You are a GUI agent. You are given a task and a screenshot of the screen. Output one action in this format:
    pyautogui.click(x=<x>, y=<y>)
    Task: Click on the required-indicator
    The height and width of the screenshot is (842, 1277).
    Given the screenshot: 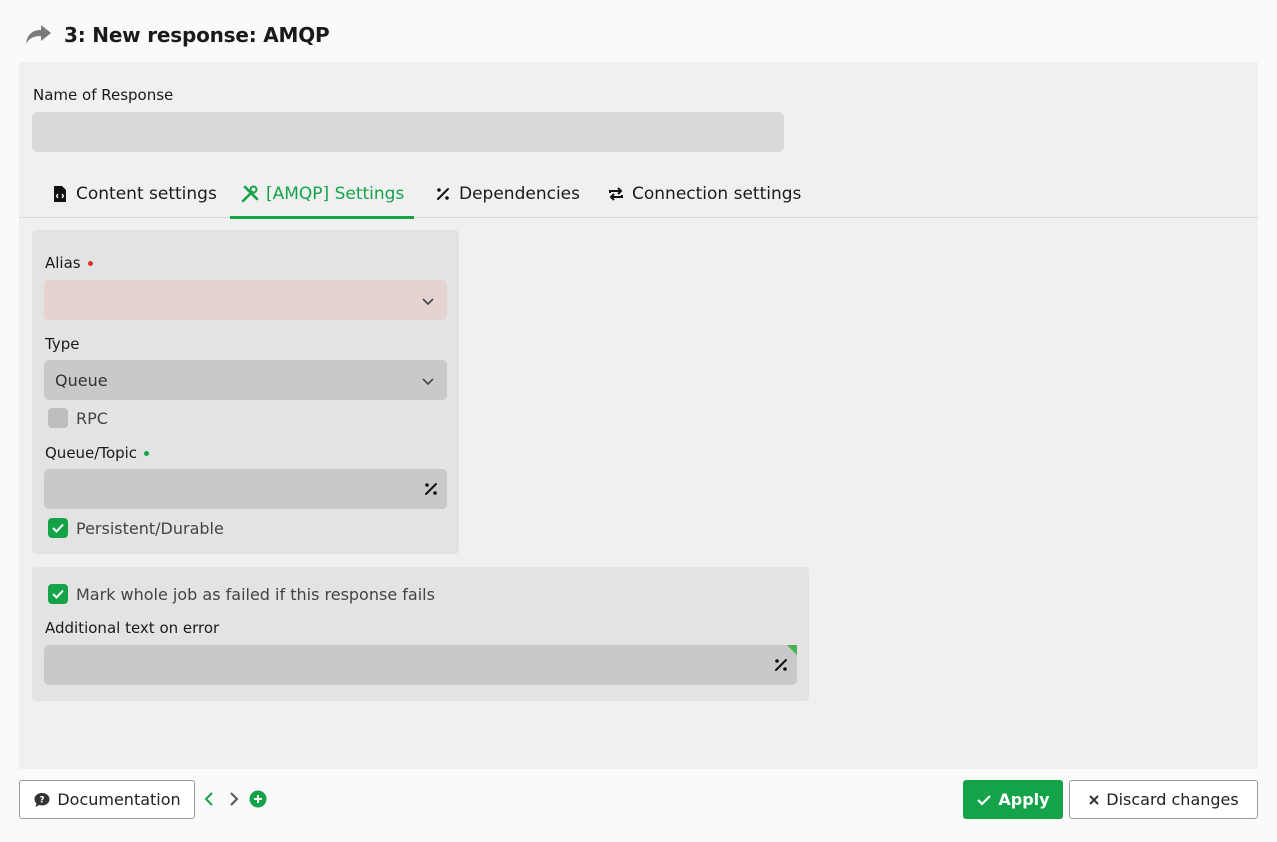 What is the action you would take?
    pyautogui.click(x=90, y=263)
    